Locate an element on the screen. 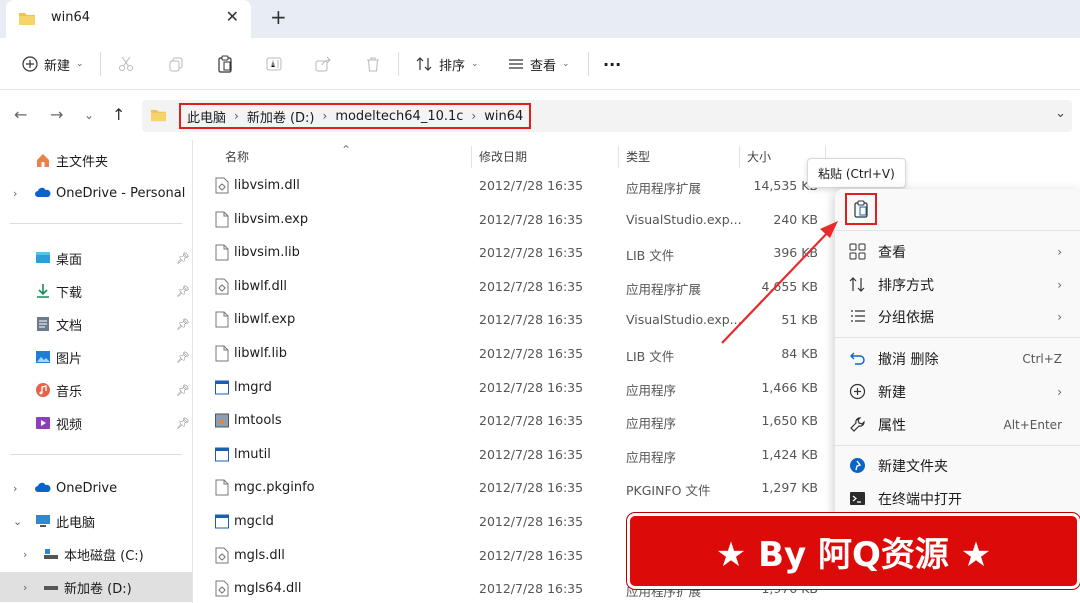 The height and width of the screenshot is (603, 1080). sidebar-item-music: 音乐 📌︎ is located at coordinates (96, 390).